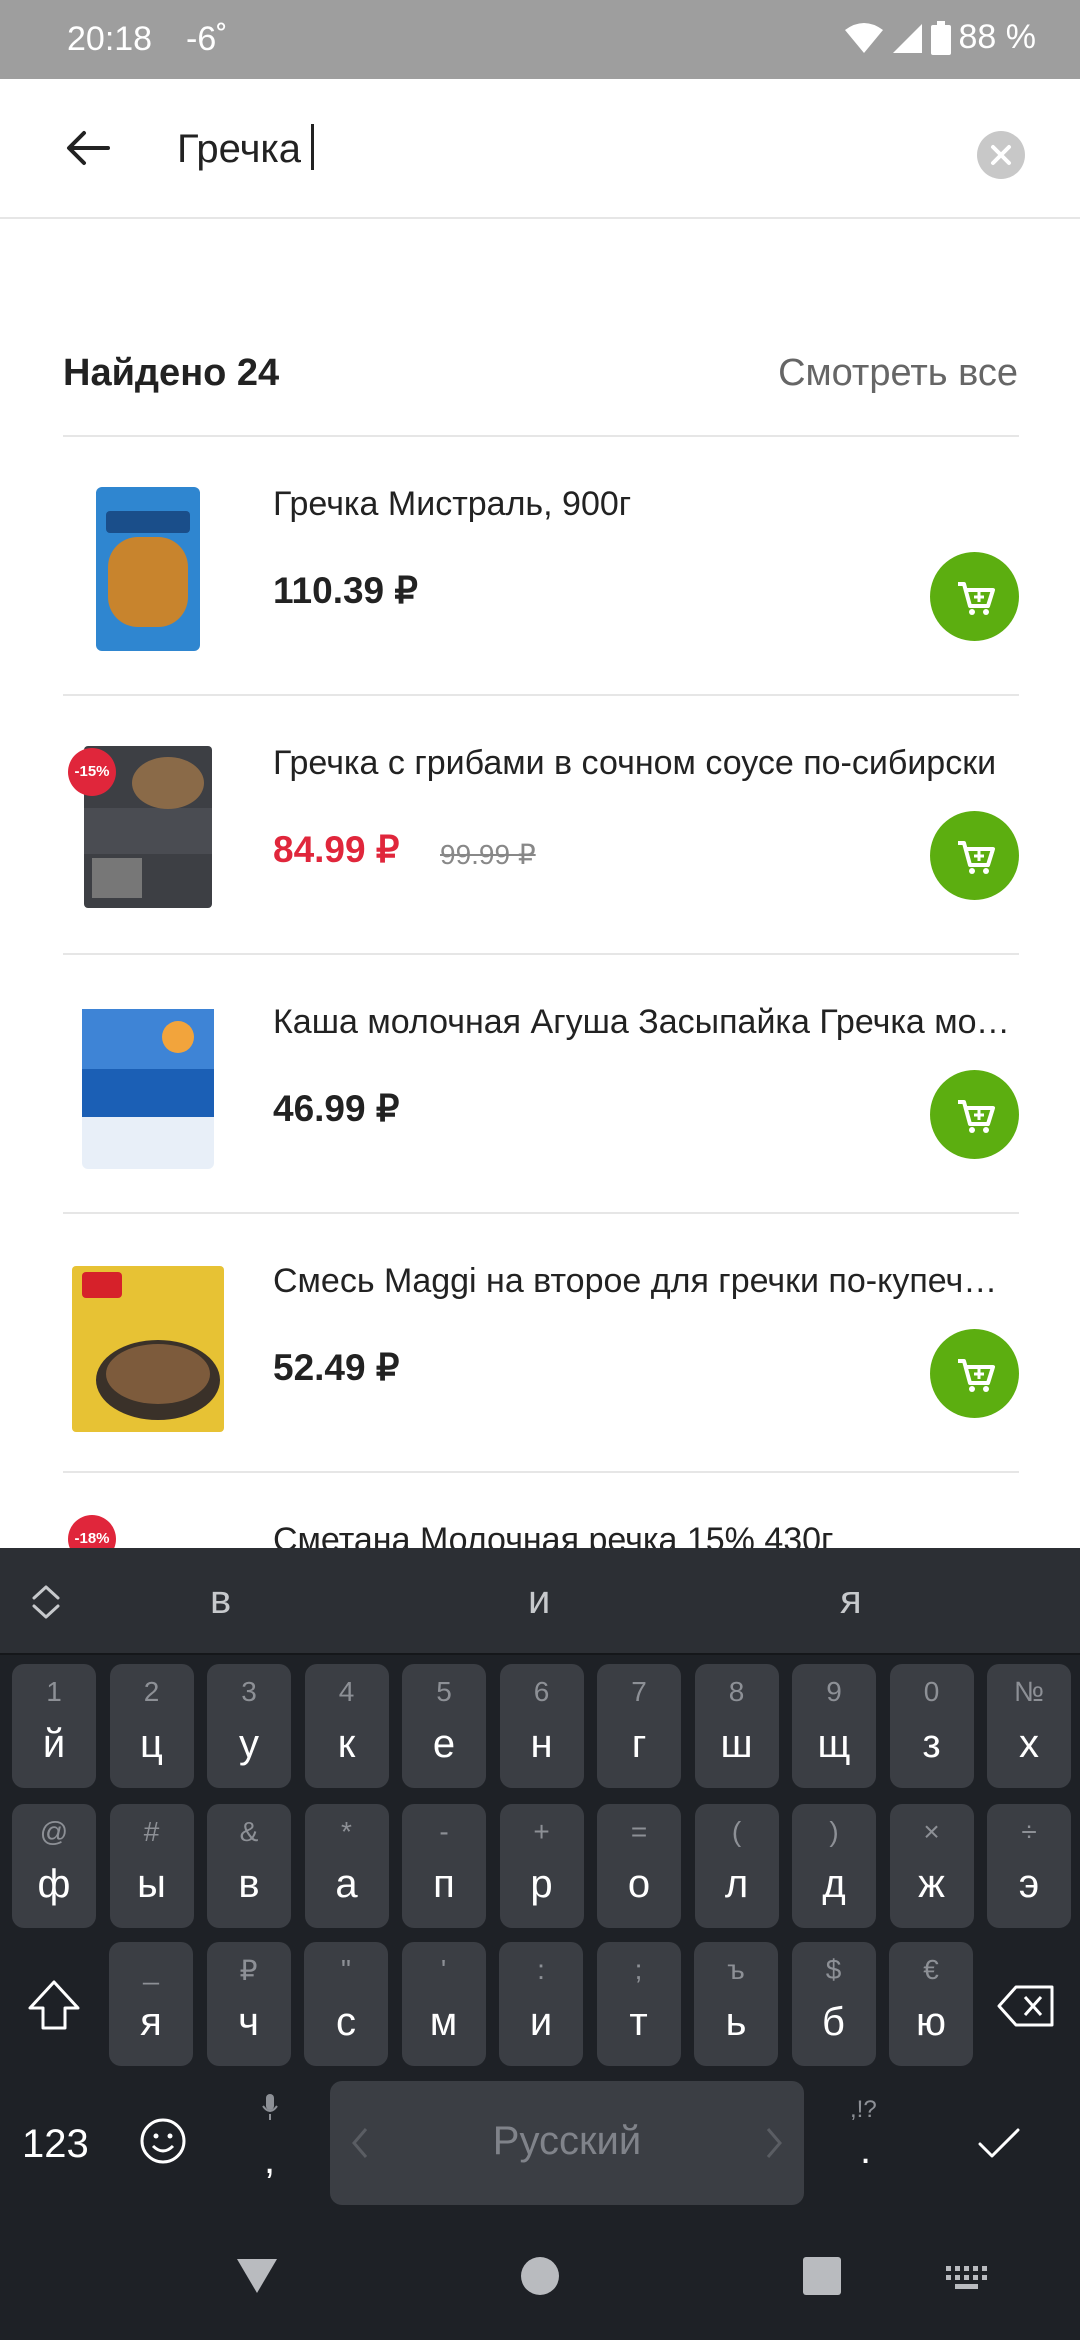  I want to click on key-row1-8: 9щ, so click(834, 1726).